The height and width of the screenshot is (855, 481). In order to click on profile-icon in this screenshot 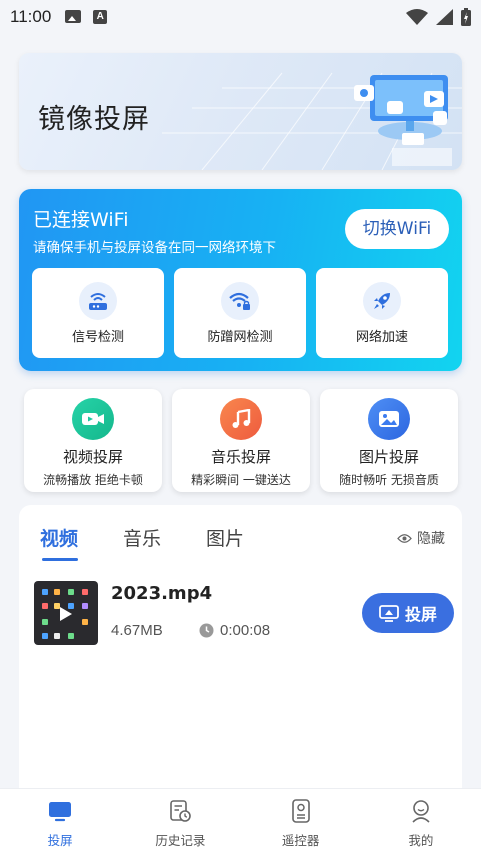, I will do `click(421, 811)`.